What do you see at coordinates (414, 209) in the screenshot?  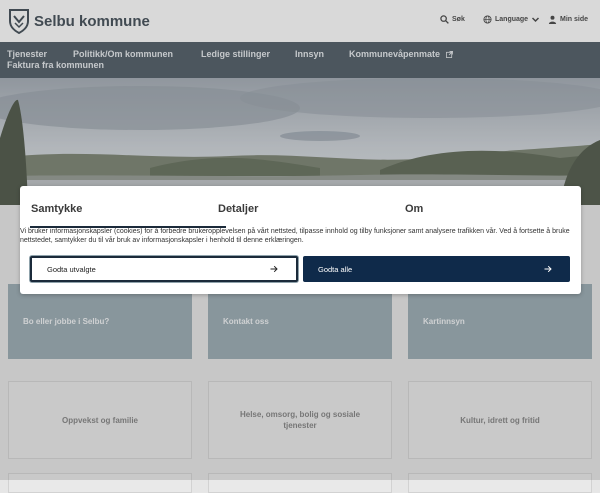 I see `tab-om: Om` at bounding box center [414, 209].